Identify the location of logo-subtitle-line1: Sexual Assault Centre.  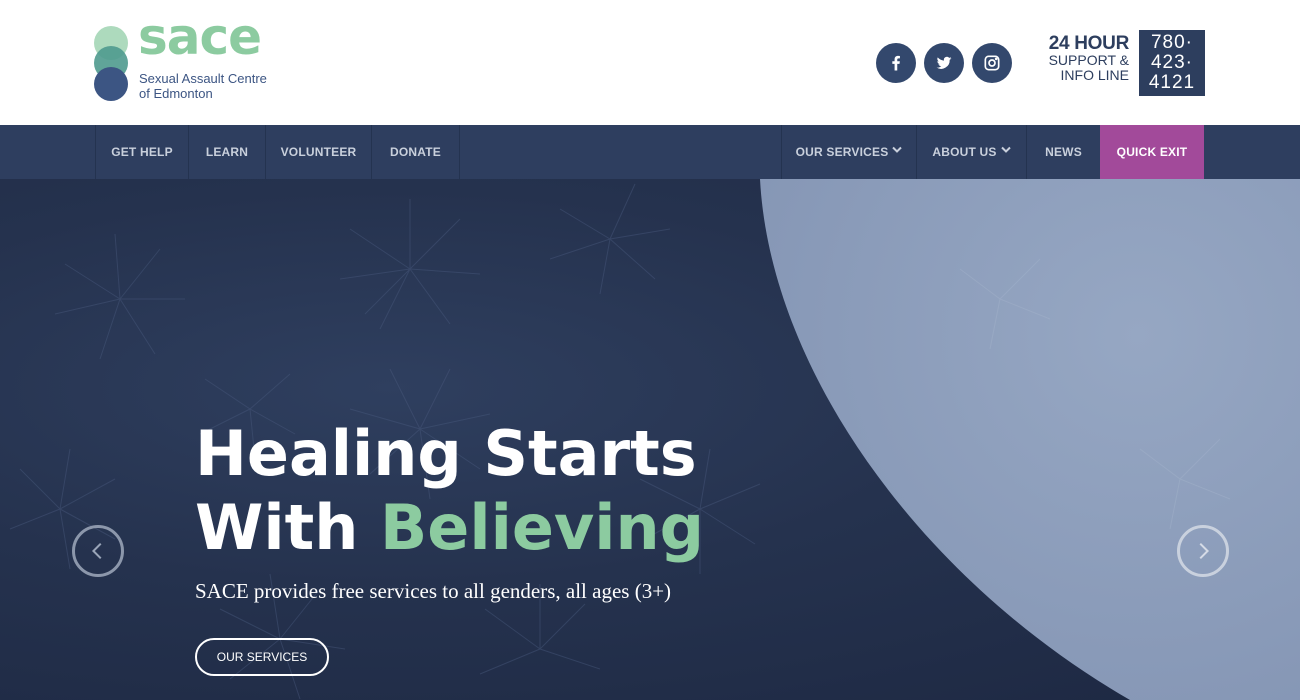
(203, 78).